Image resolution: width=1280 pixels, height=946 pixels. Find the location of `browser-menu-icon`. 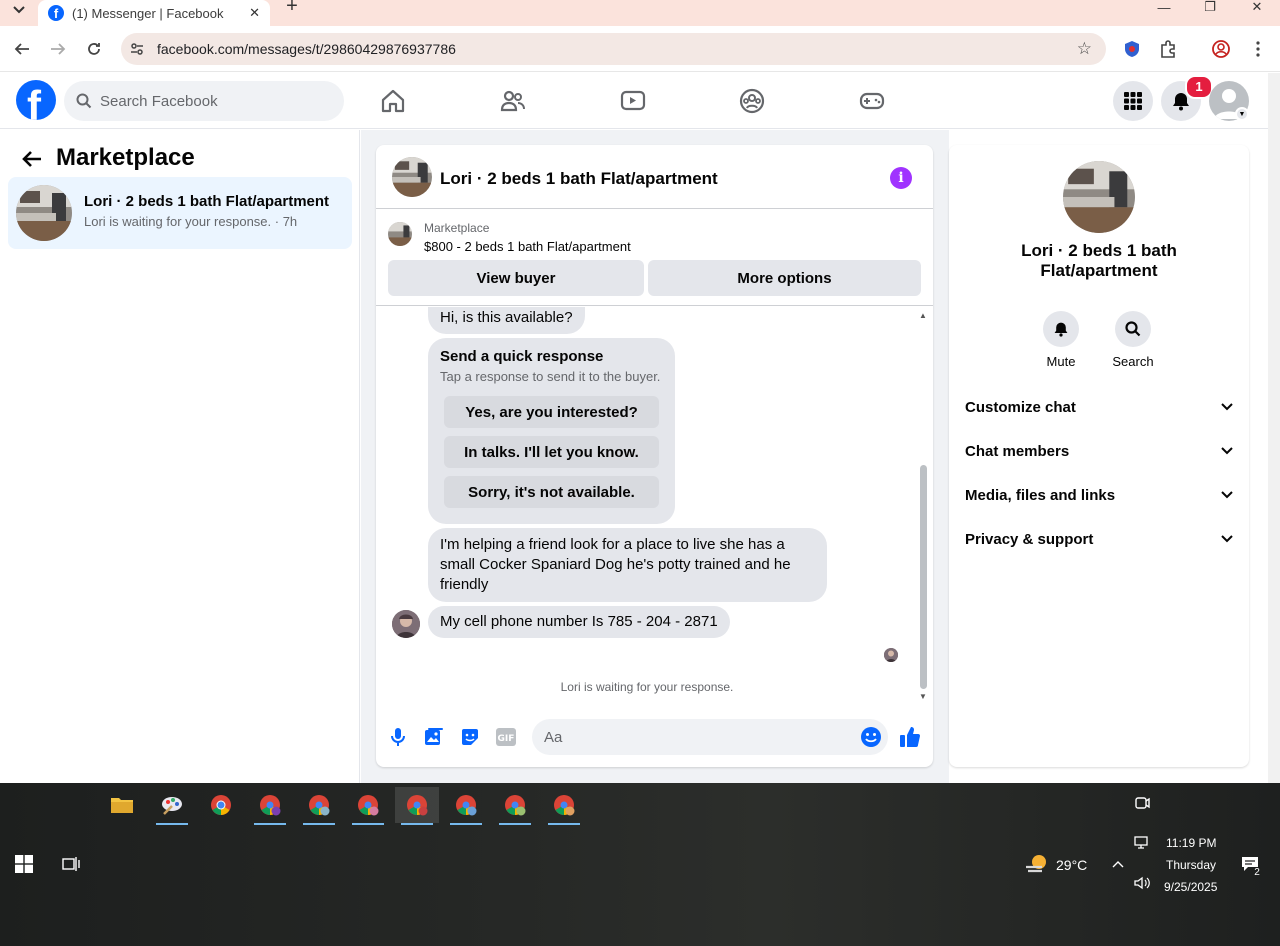

browser-menu-icon is located at coordinates (1258, 49).